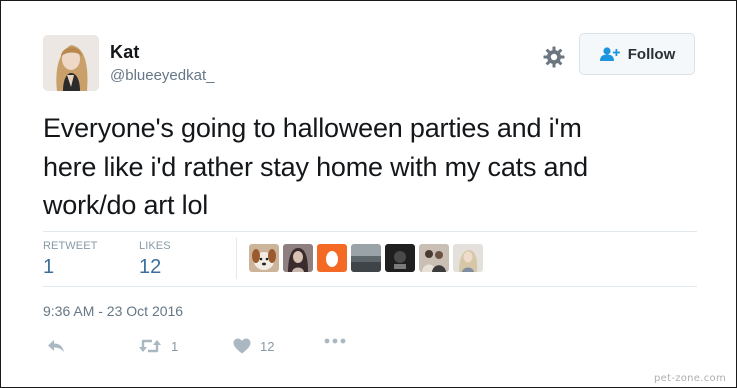  What do you see at coordinates (175, 346) in the screenshot?
I see `retweet-count: 1` at bounding box center [175, 346].